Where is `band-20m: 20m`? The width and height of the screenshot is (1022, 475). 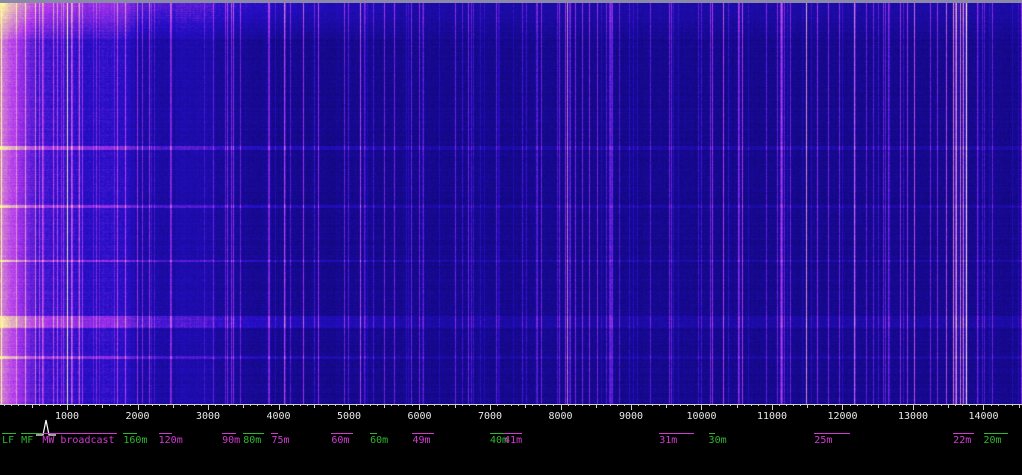 band-20m: 20m is located at coordinates (996, 443).